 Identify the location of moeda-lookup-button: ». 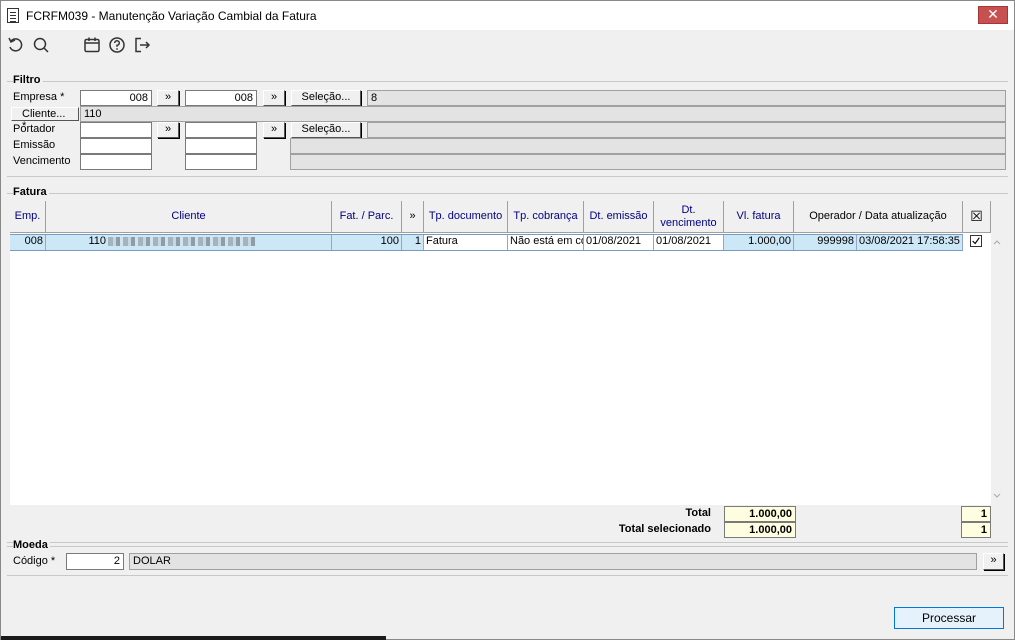
(993, 561).